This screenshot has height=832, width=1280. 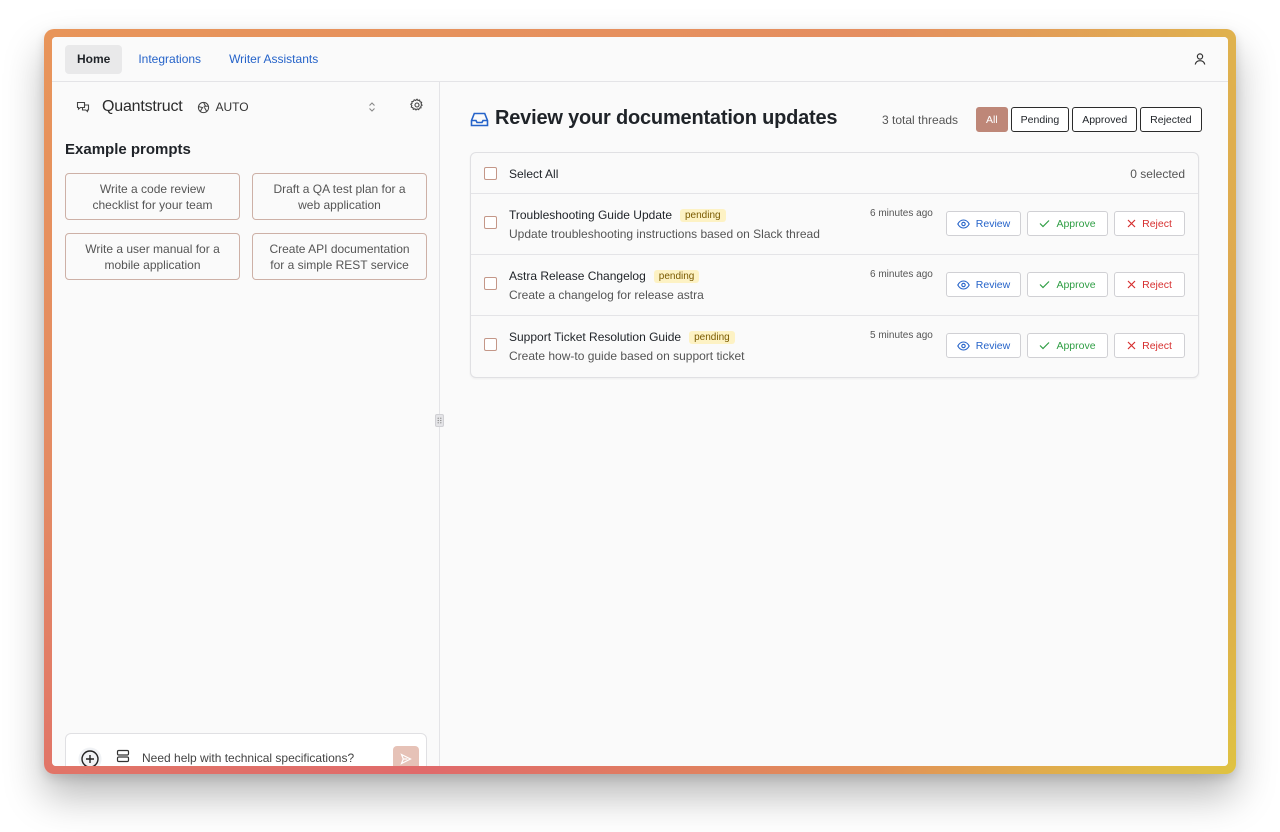 What do you see at coordinates (577, 276) in the screenshot?
I see `thread-title-text: Astra Release Changelog` at bounding box center [577, 276].